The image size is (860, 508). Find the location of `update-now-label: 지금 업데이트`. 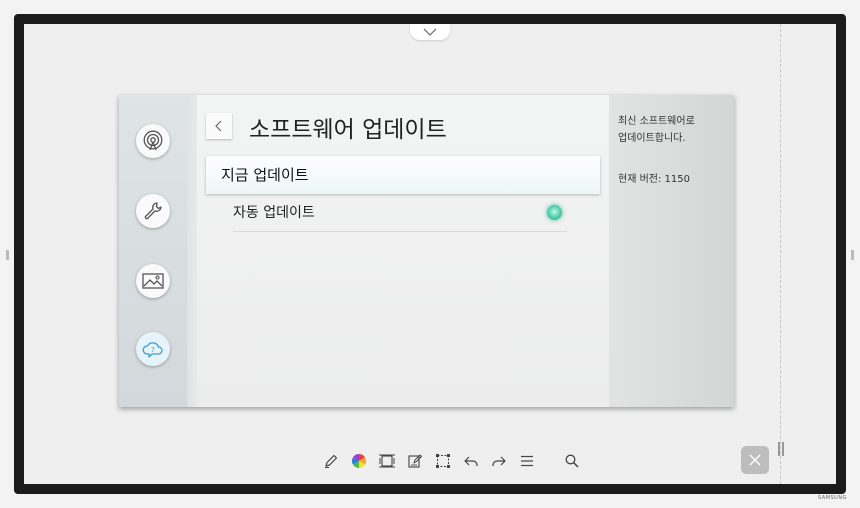

update-now-label: 지금 업데이트 is located at coordinates (265, 175).